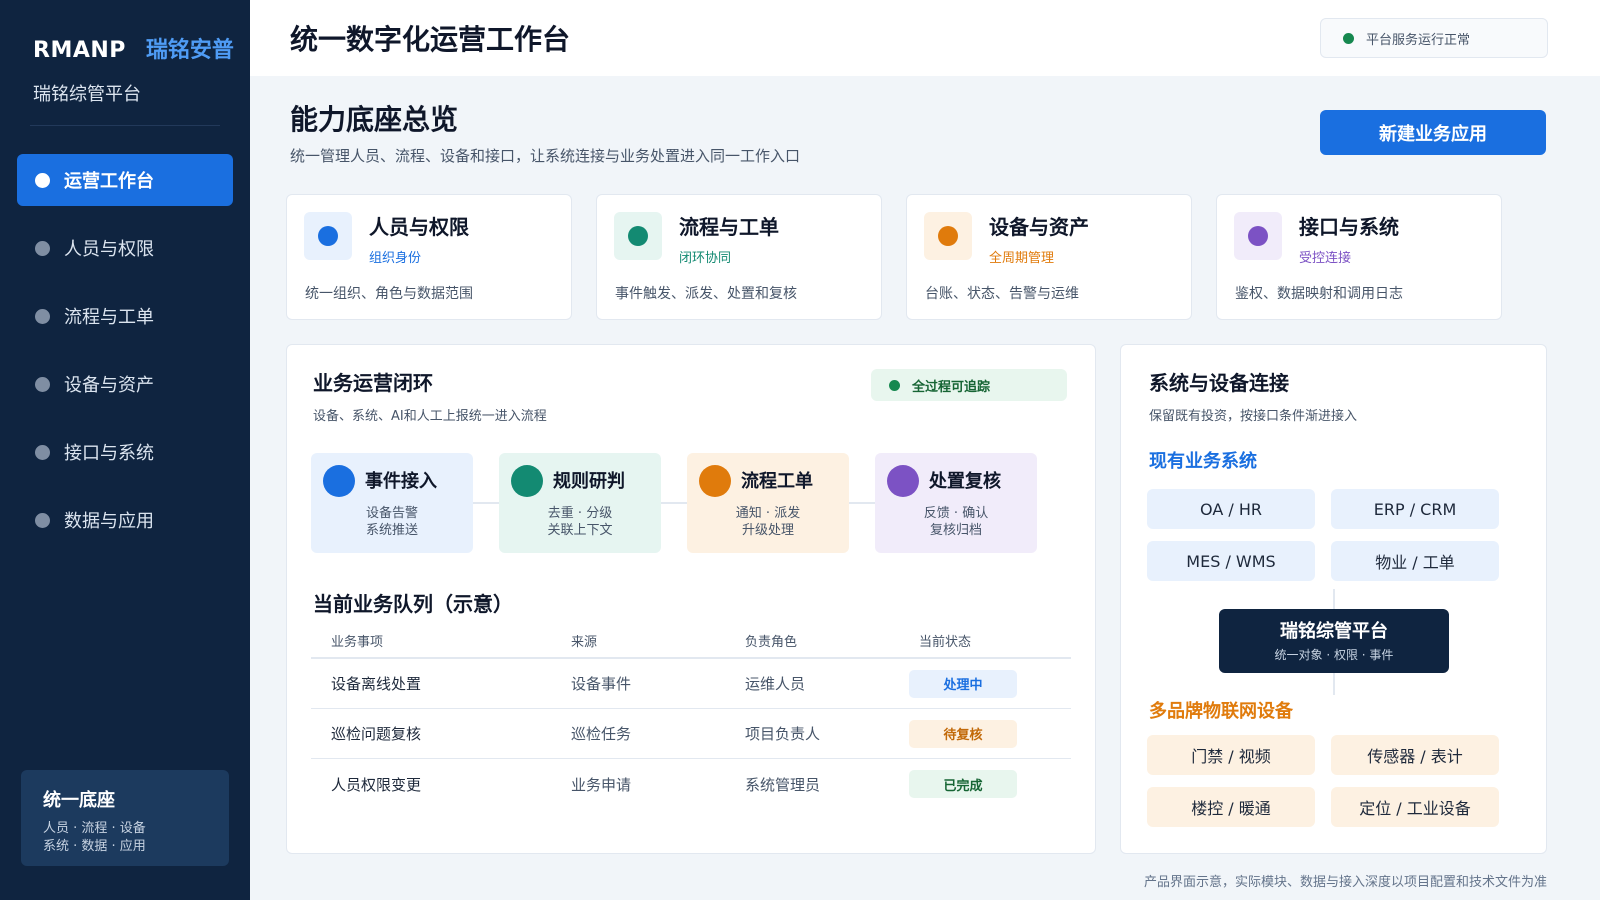  I want to click on column-header: 来源, so click(584, 642).